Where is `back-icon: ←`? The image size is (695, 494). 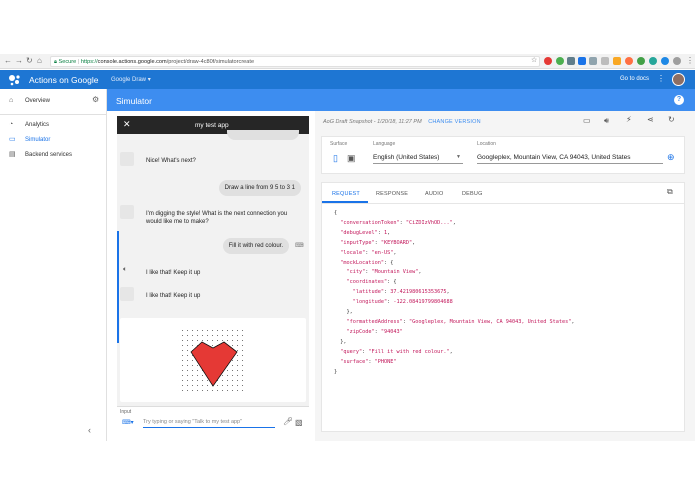 back-icon: ← is located at coordinates (8, 60).